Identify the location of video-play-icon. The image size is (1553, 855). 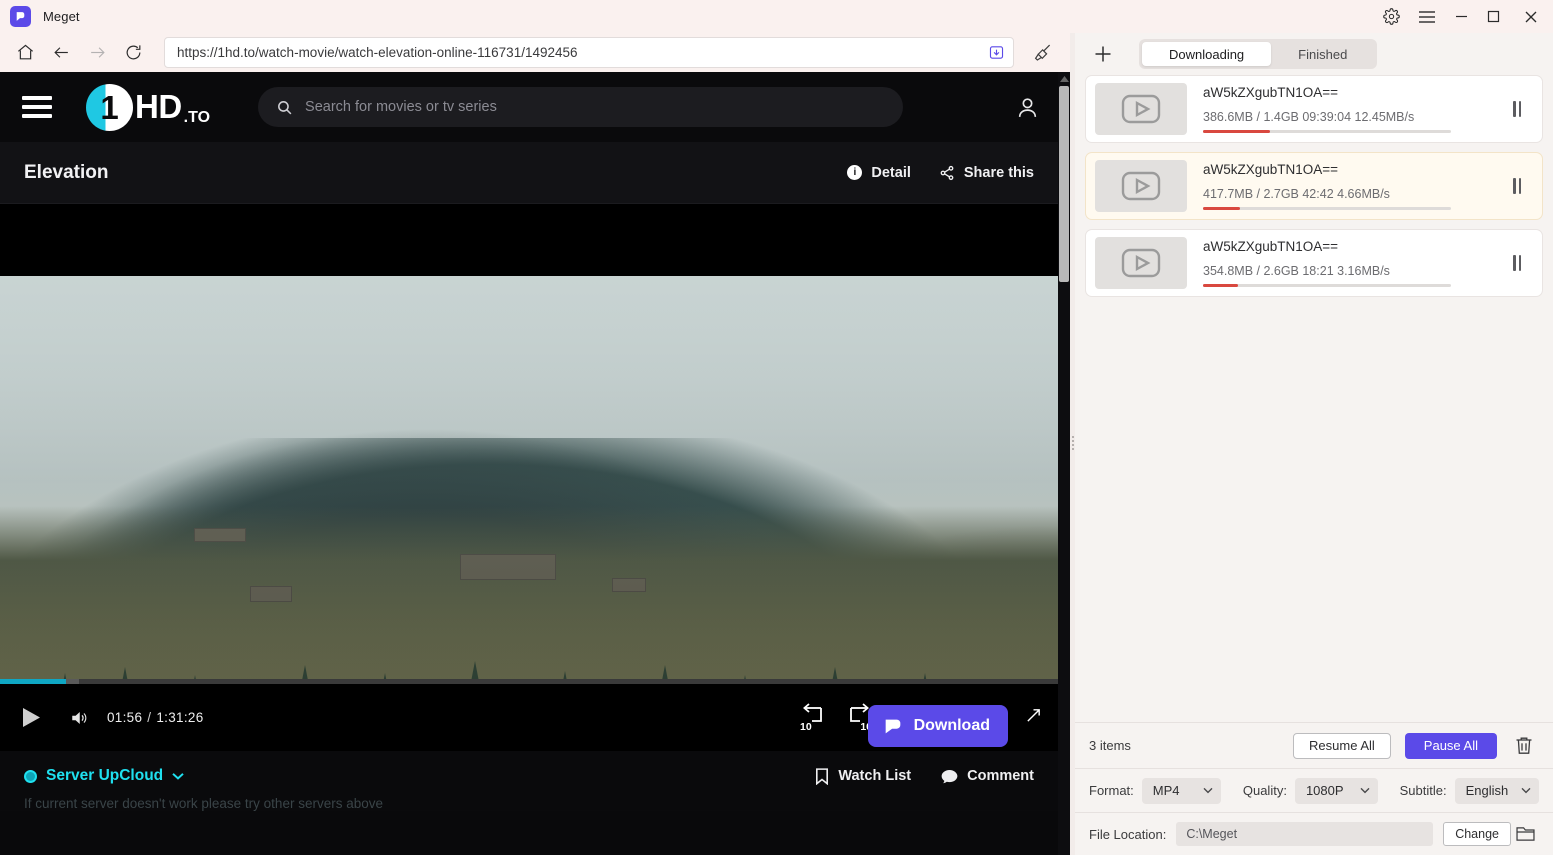
(1141, 186).